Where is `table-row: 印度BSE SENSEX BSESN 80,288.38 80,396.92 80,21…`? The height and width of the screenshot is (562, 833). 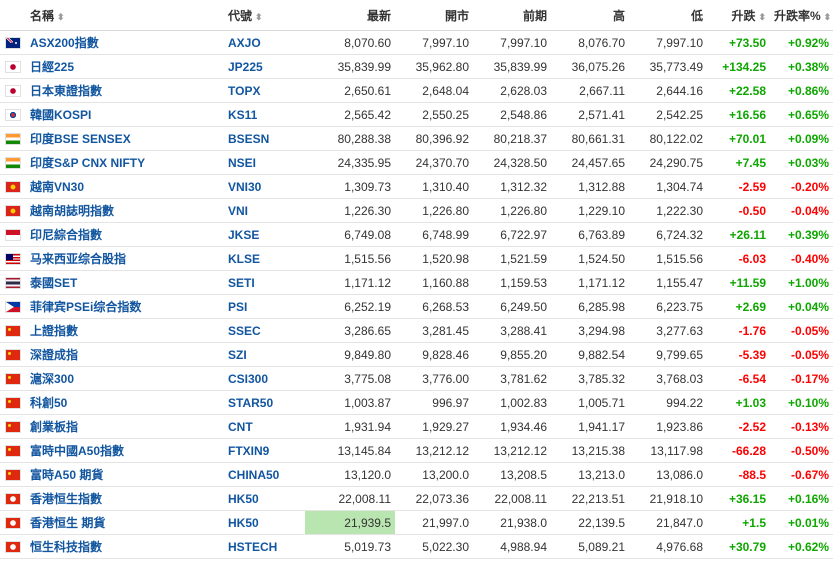 table-row: 印度BSE SENSEX BSESN 80,288.38 80,396.92 80,21… is located at coordinates (416, 138).